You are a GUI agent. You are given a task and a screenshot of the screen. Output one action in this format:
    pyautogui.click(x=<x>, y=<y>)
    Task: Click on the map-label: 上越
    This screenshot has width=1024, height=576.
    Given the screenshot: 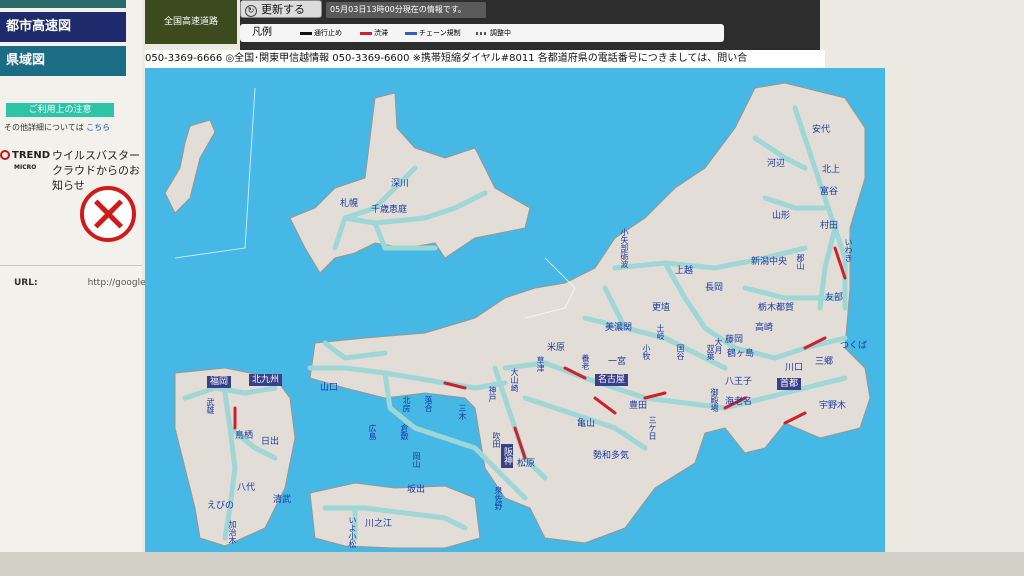 What is the action you would take?
    pyautogui.click(x=684, y=271)
    